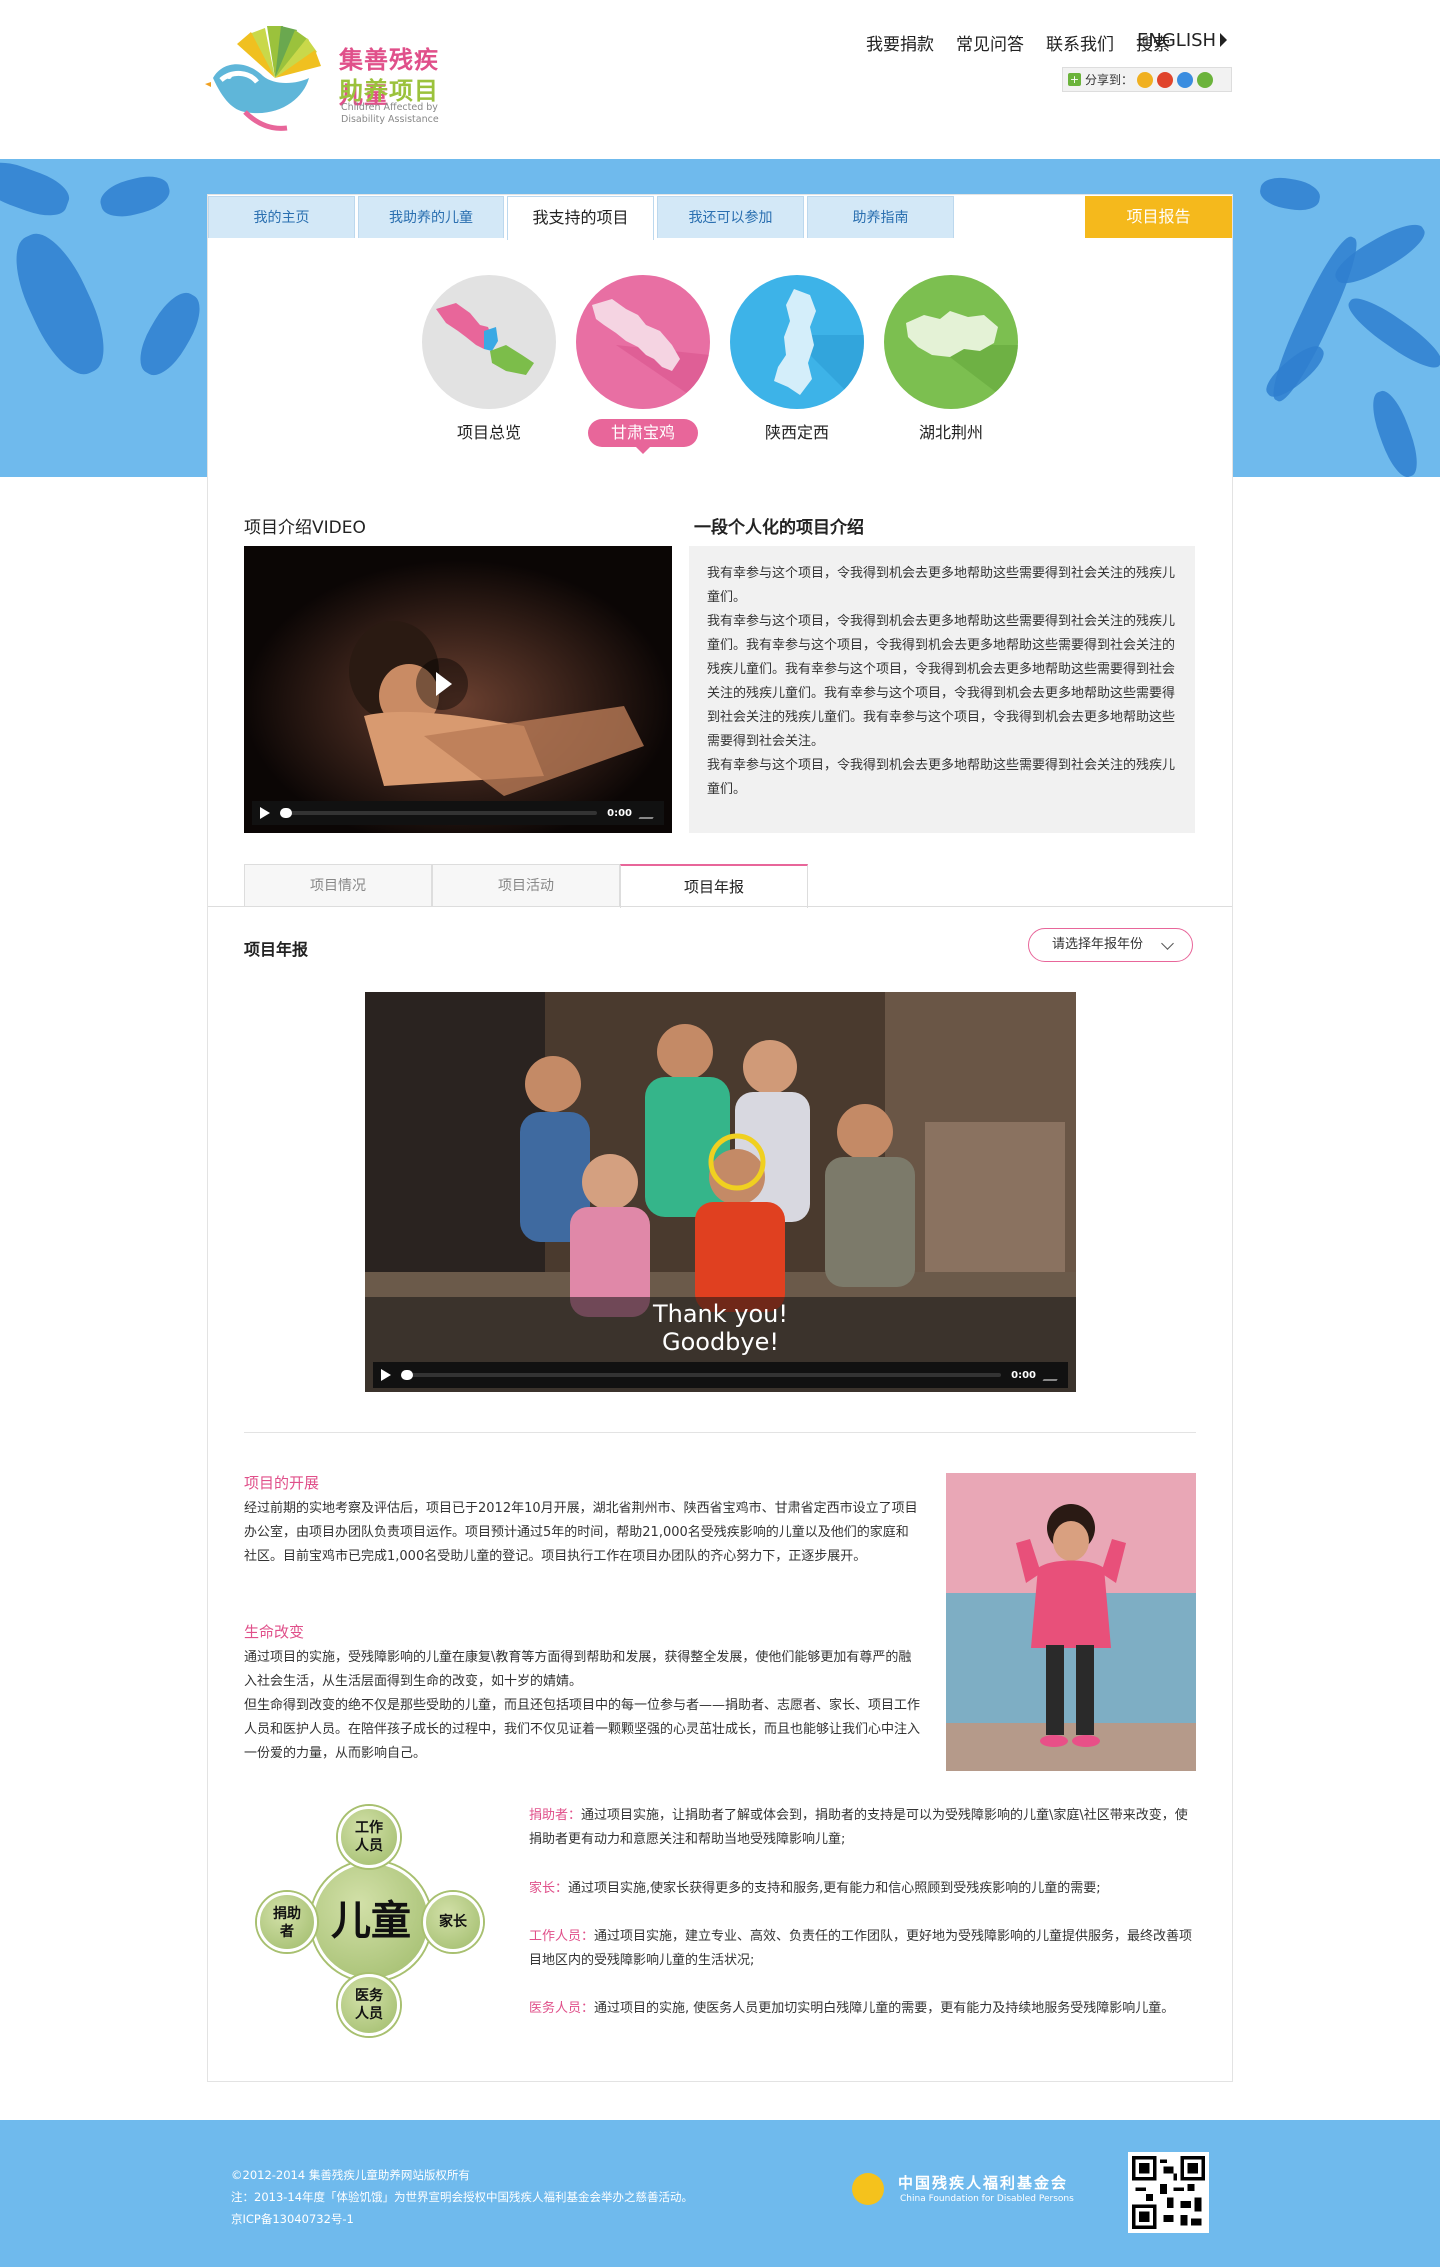 Image resolution: width=1440 pixels, height=2267 pixels. I want to click on nav-faq-link: 常见问答, so click(990, 42).